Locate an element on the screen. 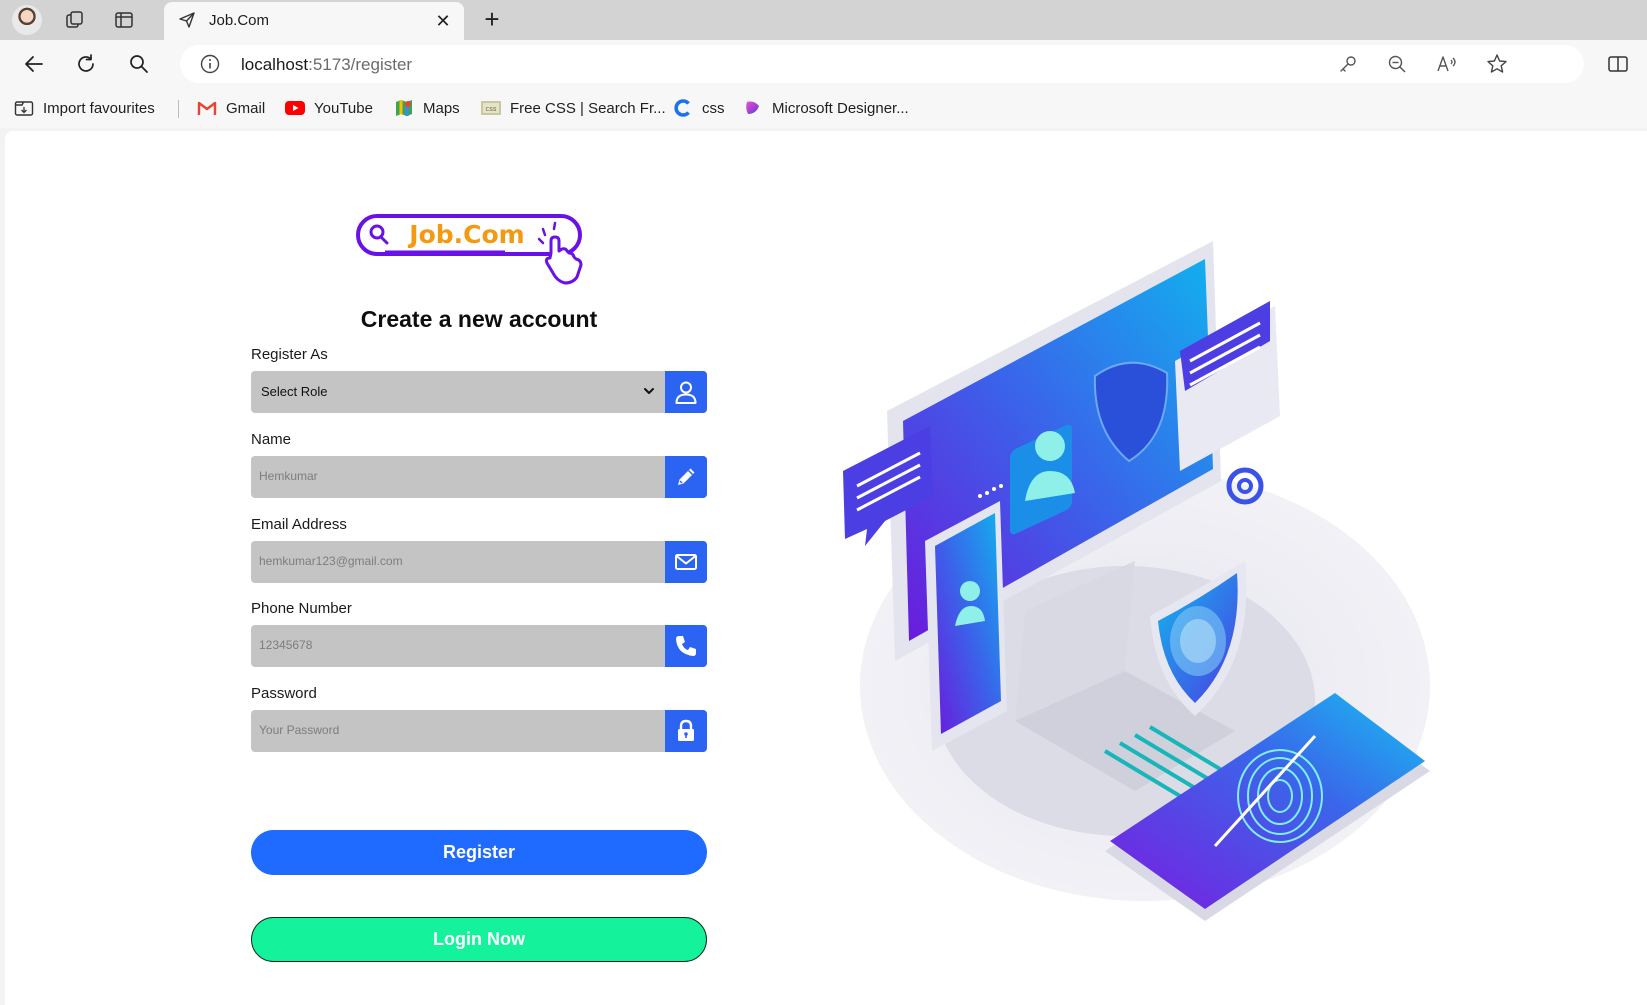 The height and width of the screenshot is (1005, 1647). logo-text: Job.Com is located at coordinates (465, 234).